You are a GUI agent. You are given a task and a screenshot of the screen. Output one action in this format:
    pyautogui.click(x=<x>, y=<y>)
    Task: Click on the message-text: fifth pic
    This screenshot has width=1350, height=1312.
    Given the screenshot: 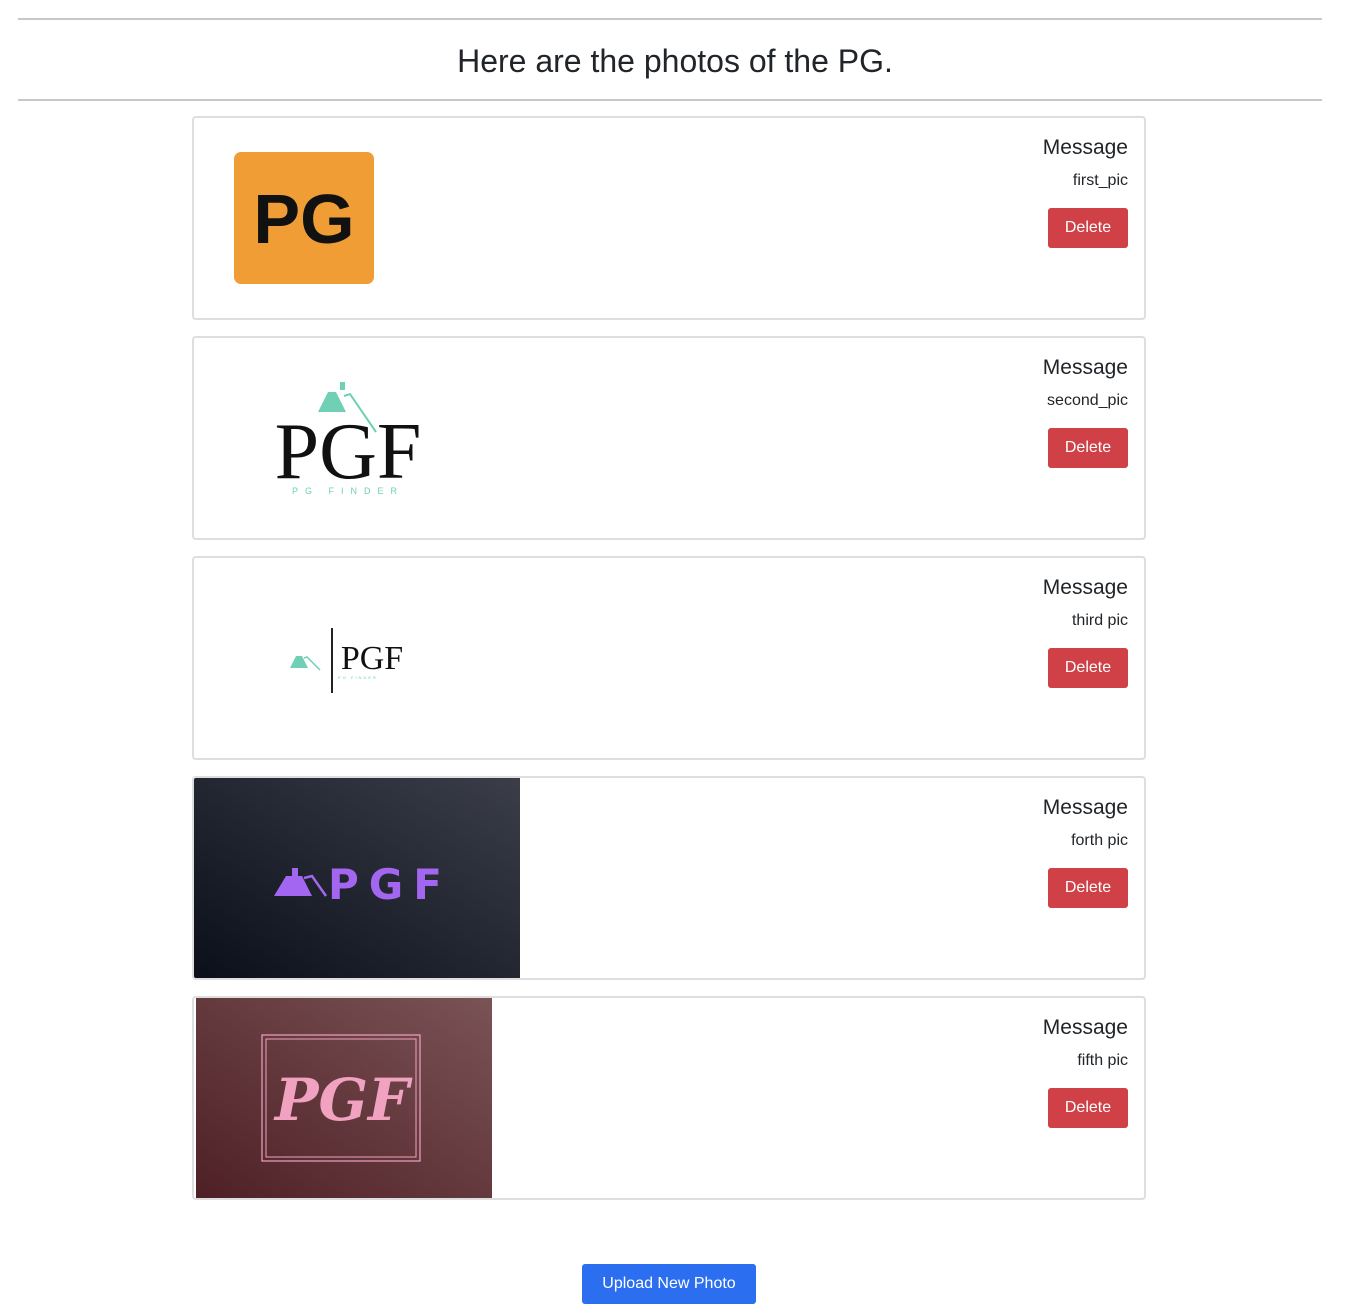 What is the action you would take?
    pyautogui.click(x=1102, y=1060)
    